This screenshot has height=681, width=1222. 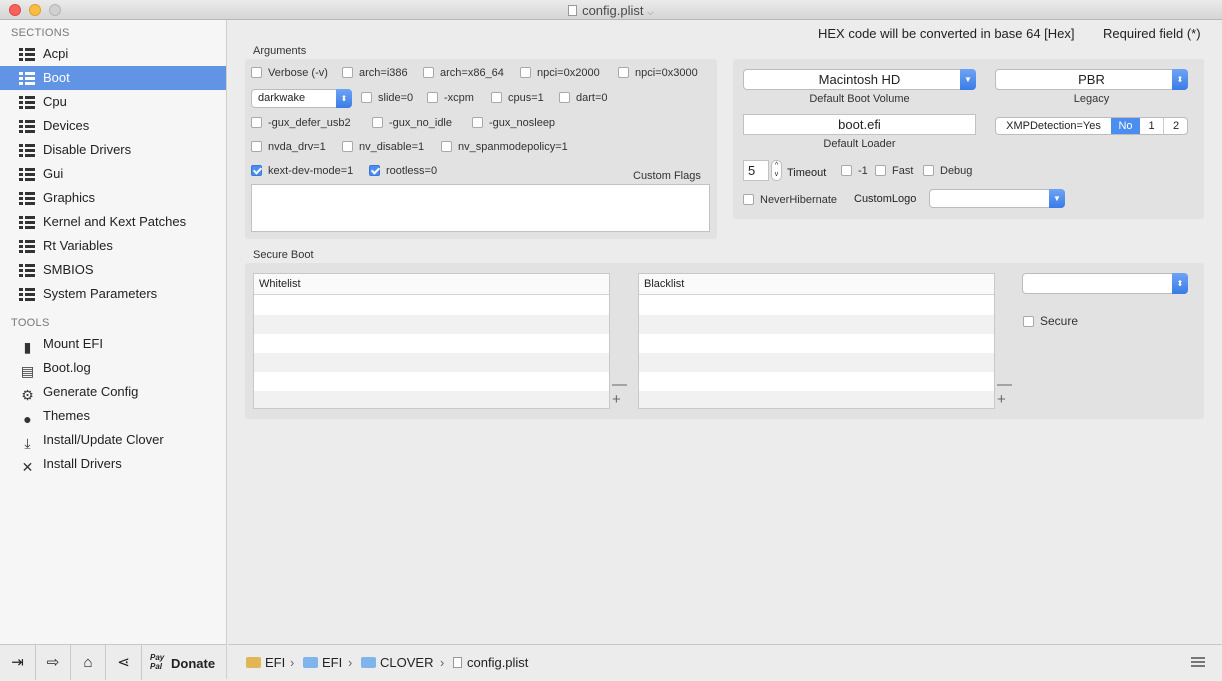 What do you see at coordinates (184, 662) in the screenshot?
I see `donate-button: Pay Pal Donate` at bounding box center [184, 662].